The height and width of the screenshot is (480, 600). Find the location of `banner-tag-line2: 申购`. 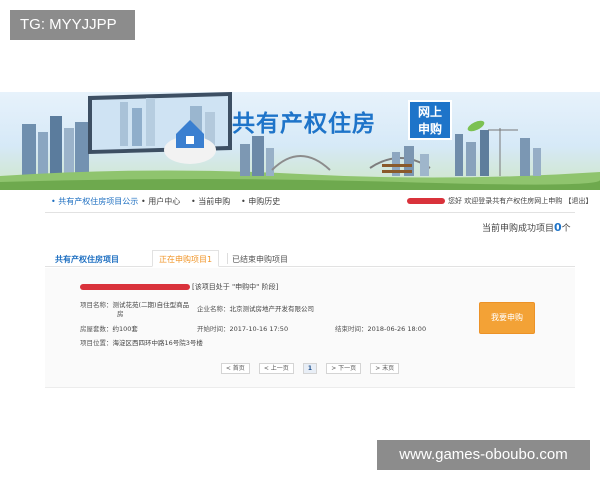

banner-tag-line2: 申购 is located at coordinates (429, 129).